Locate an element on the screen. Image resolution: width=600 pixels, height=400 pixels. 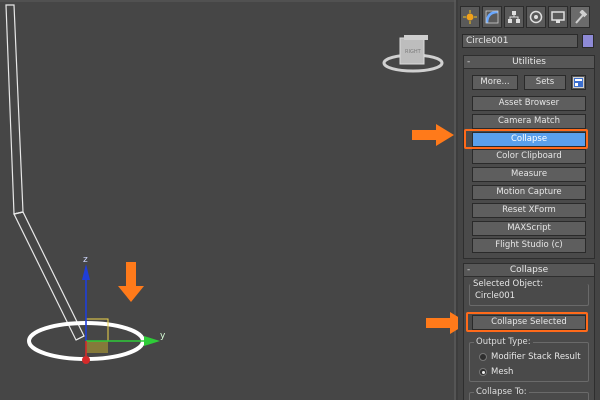
tab-motion is located at coordinates (536, 17).